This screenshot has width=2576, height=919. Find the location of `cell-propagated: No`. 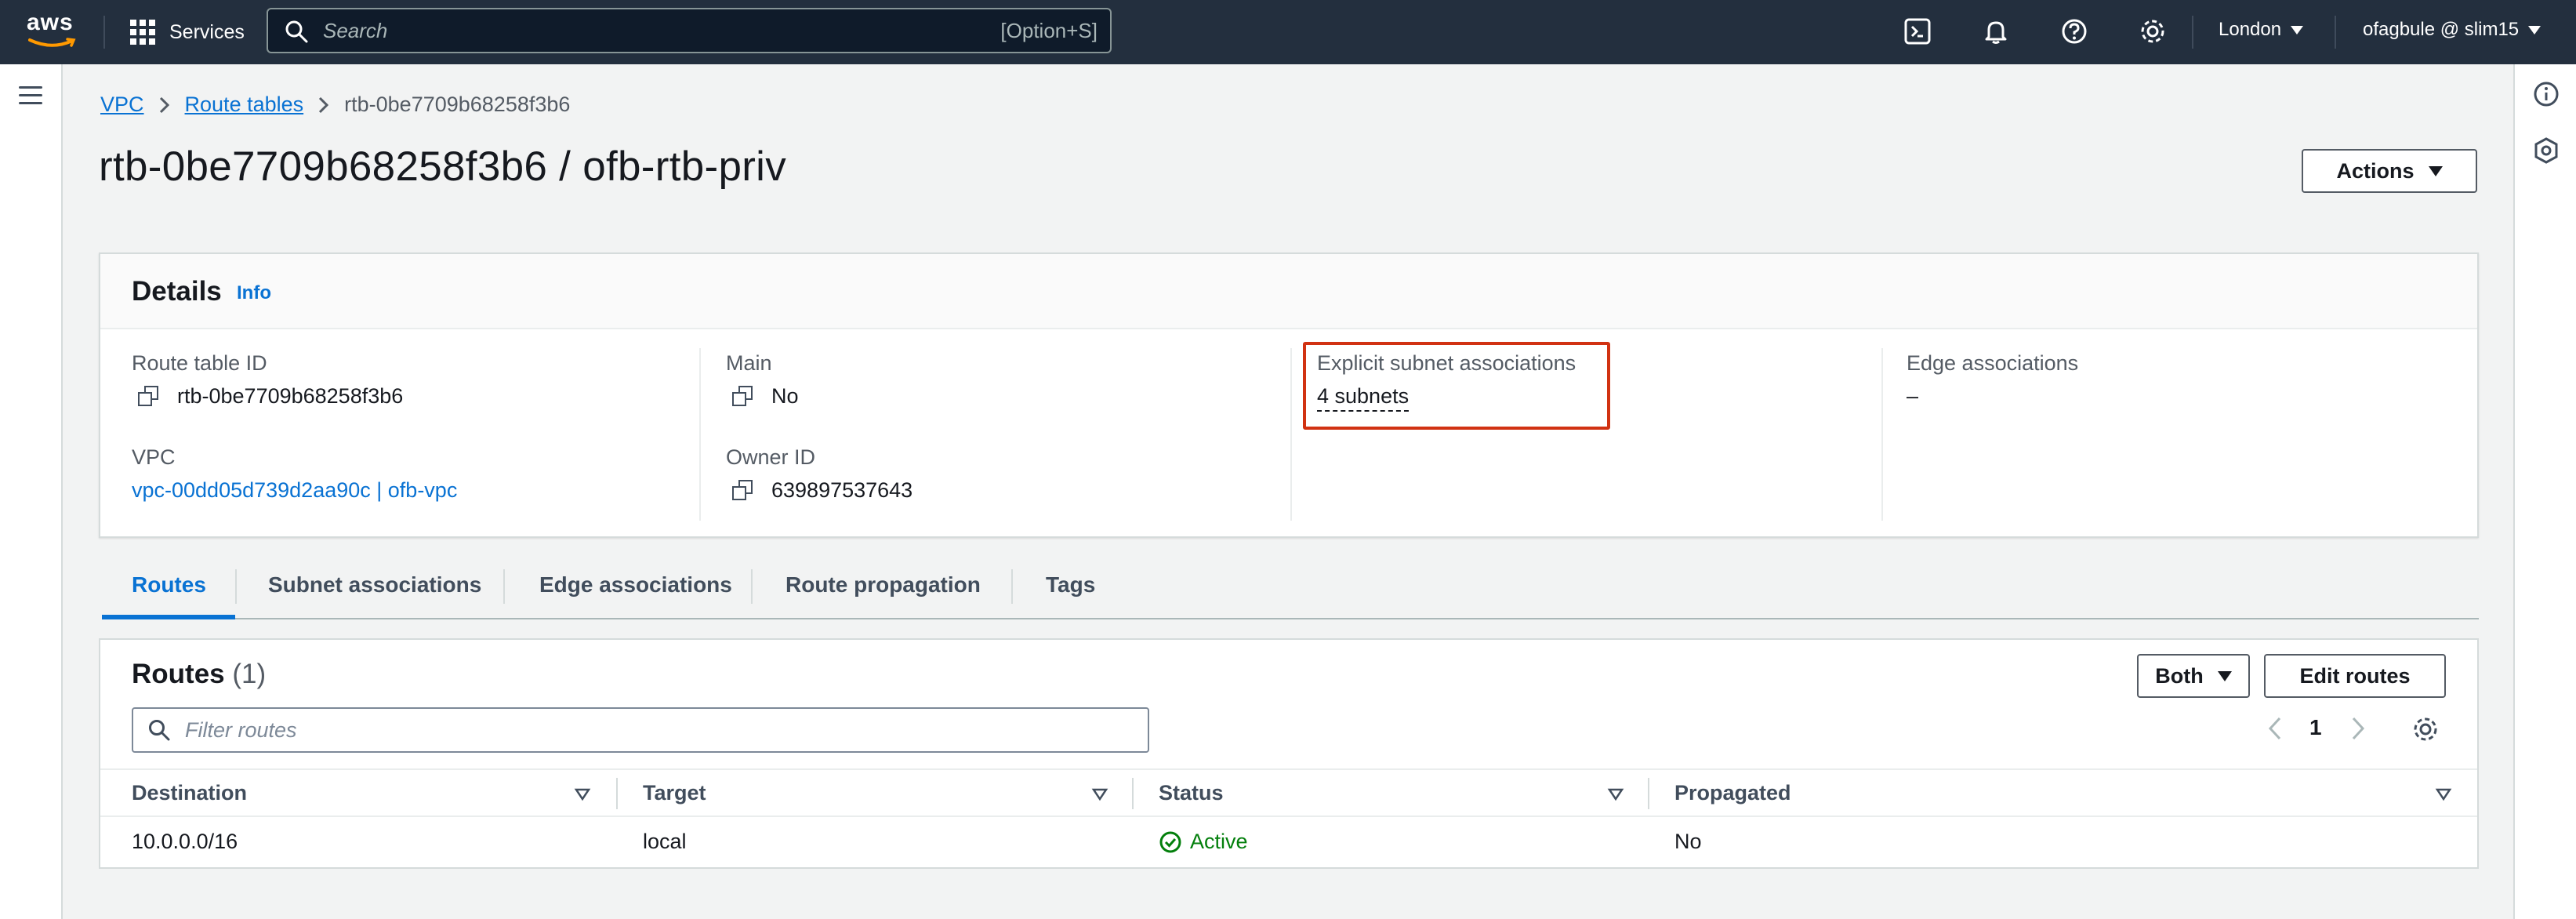

cell-propagated: No is located at coordinates (1688, 841).